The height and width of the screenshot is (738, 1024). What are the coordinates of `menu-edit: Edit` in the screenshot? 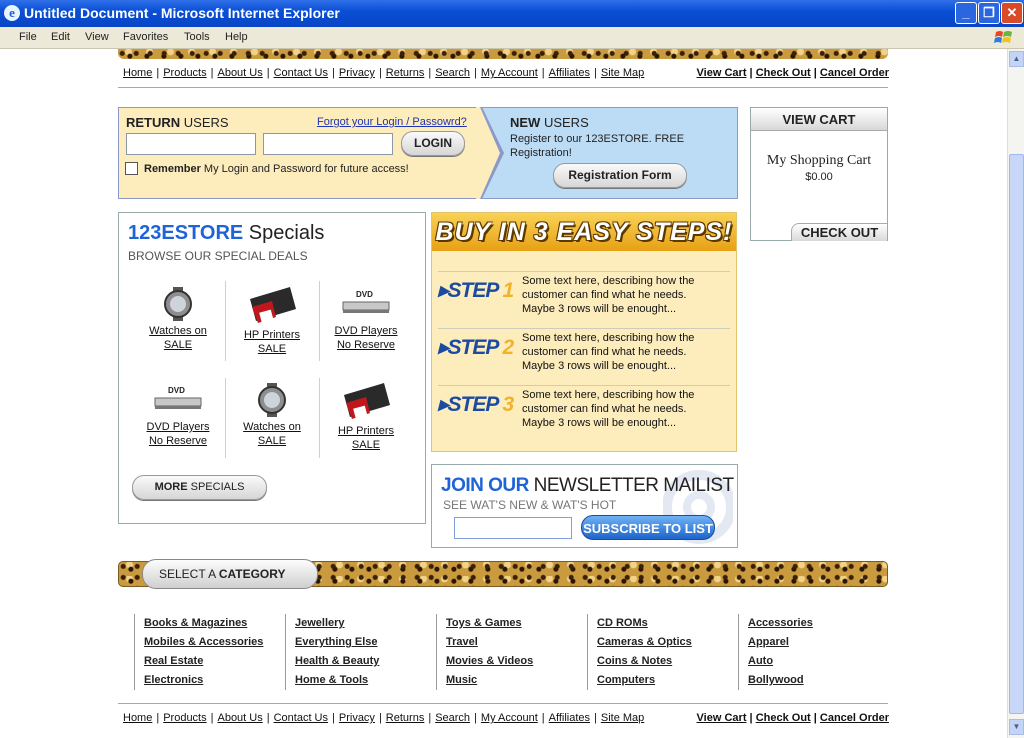 It's located at (60, 37).